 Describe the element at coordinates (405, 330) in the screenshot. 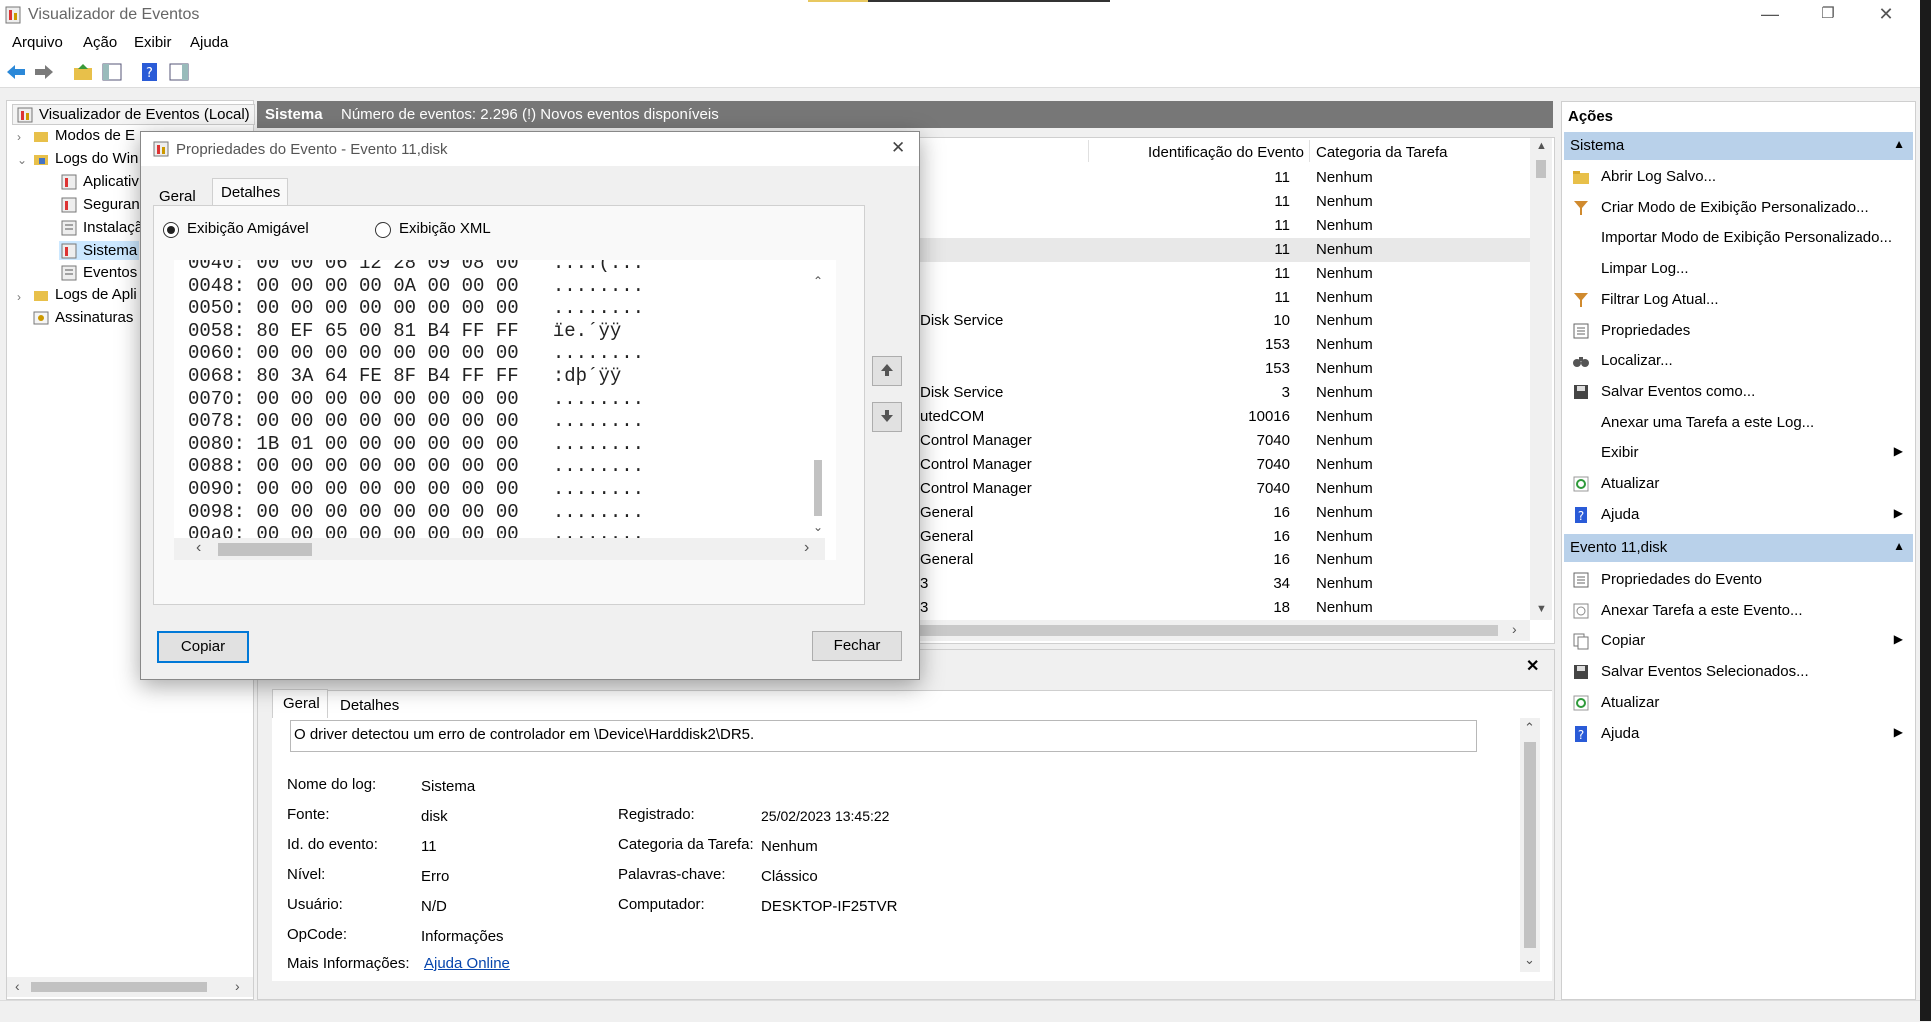

I see `hex-line: 0058: 80 EF 65 00 81 B4 FF FF ïe.´ÿÿ` at that location.